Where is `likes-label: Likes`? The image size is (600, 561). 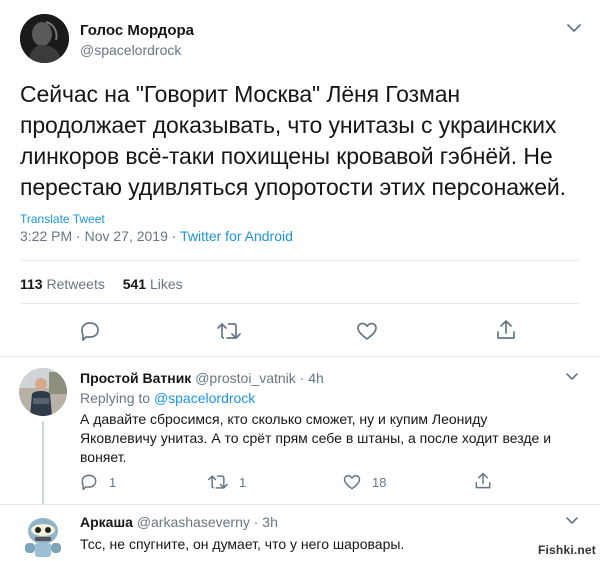 likes-label: Likes is located at coordinates (166, 284).